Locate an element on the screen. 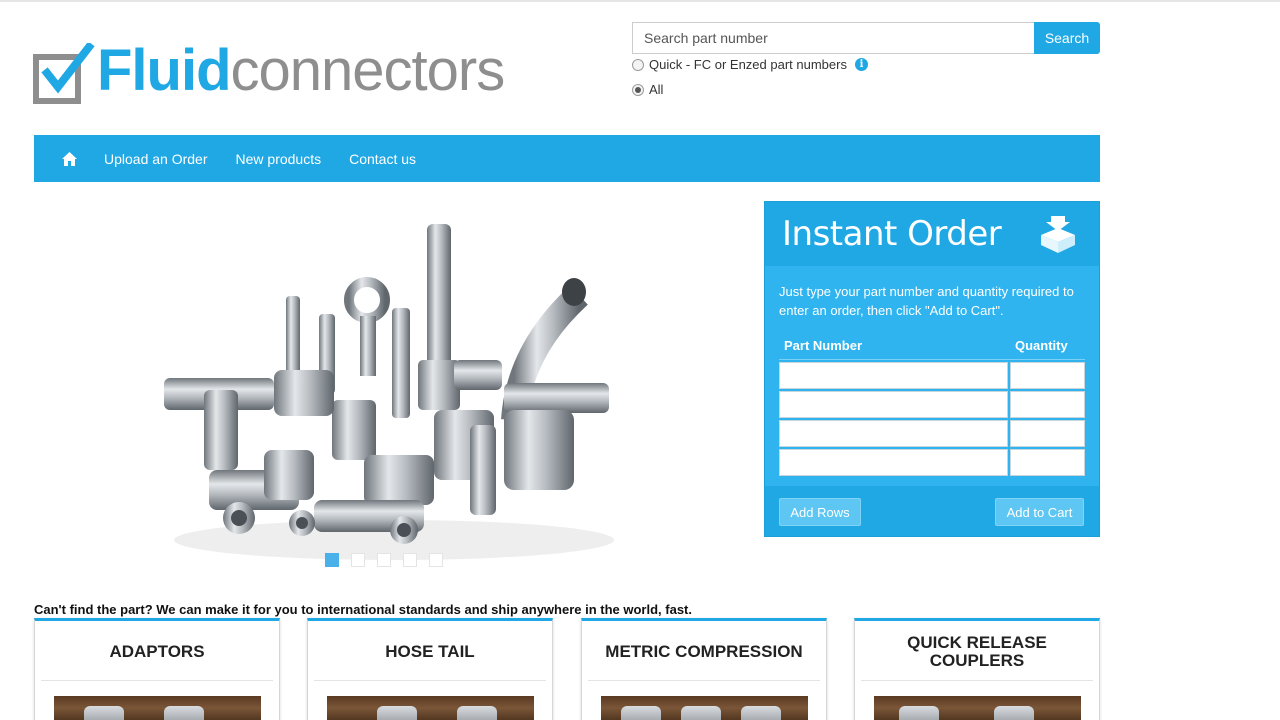 This screenshot has width=1280, height=720. category-title: ADAPTORS is located at coordinates (157, 651).